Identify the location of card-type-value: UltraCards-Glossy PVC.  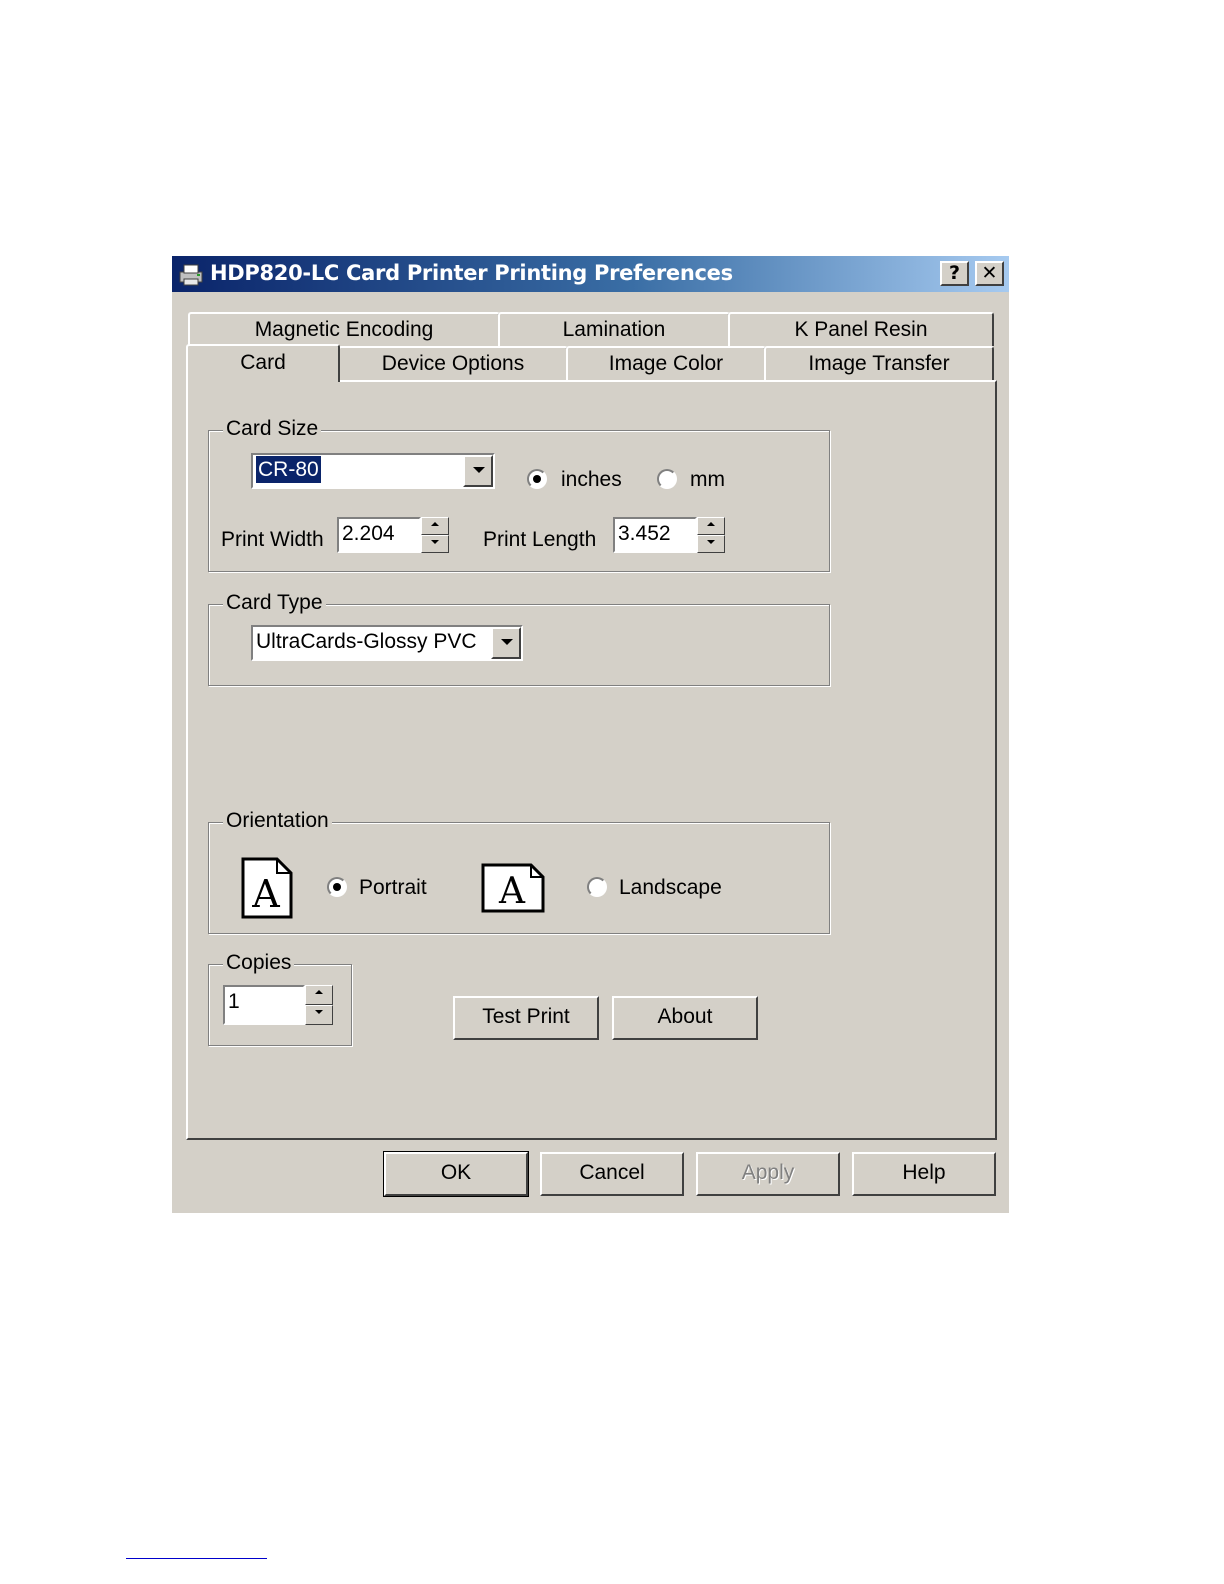
(366, 641).